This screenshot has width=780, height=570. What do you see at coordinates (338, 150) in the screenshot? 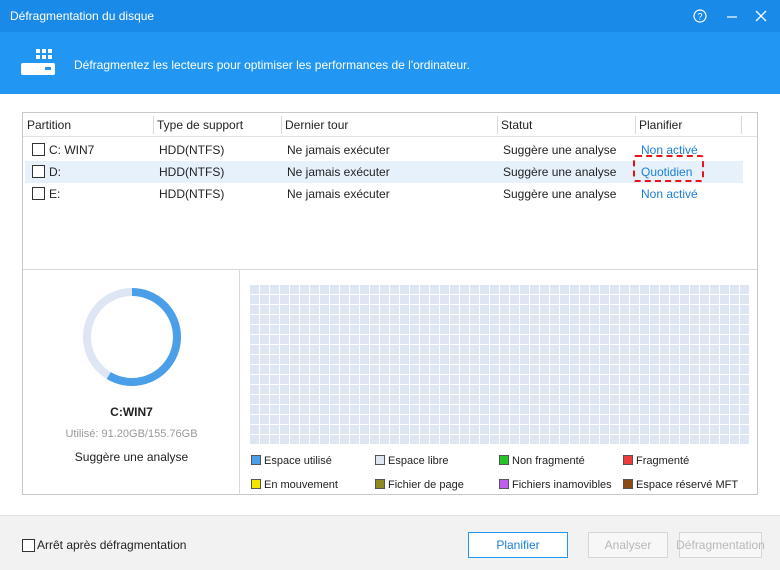
I see `last-run: Ne jamais exécuter` at bounding box center [338, 150].